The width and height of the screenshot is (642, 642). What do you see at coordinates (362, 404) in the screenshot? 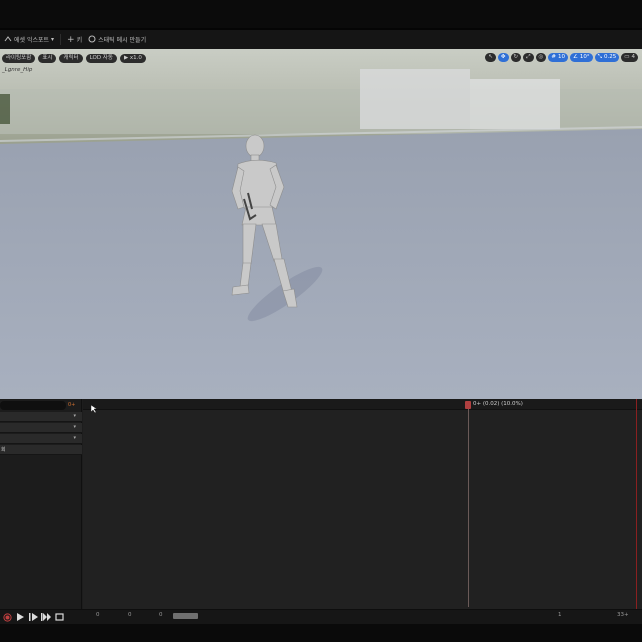
I see `time-ruler` at bounding box center [362, 404].